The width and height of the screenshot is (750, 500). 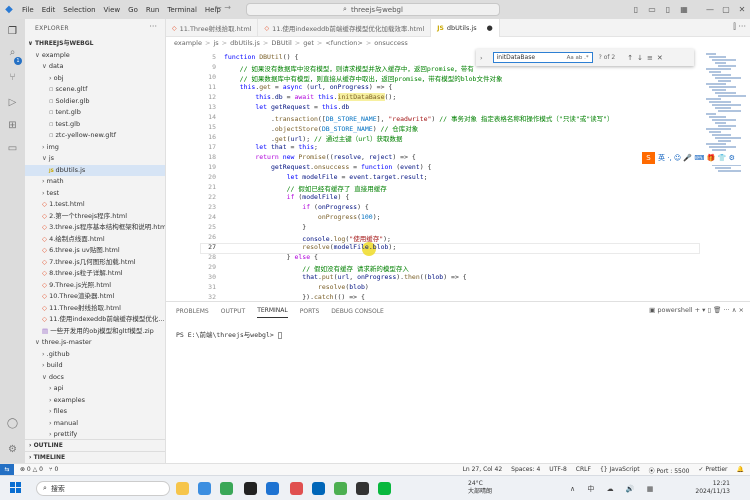 I want to click on find-nav-buttons: ↑↓≡✕, so click(x=647, y=58).